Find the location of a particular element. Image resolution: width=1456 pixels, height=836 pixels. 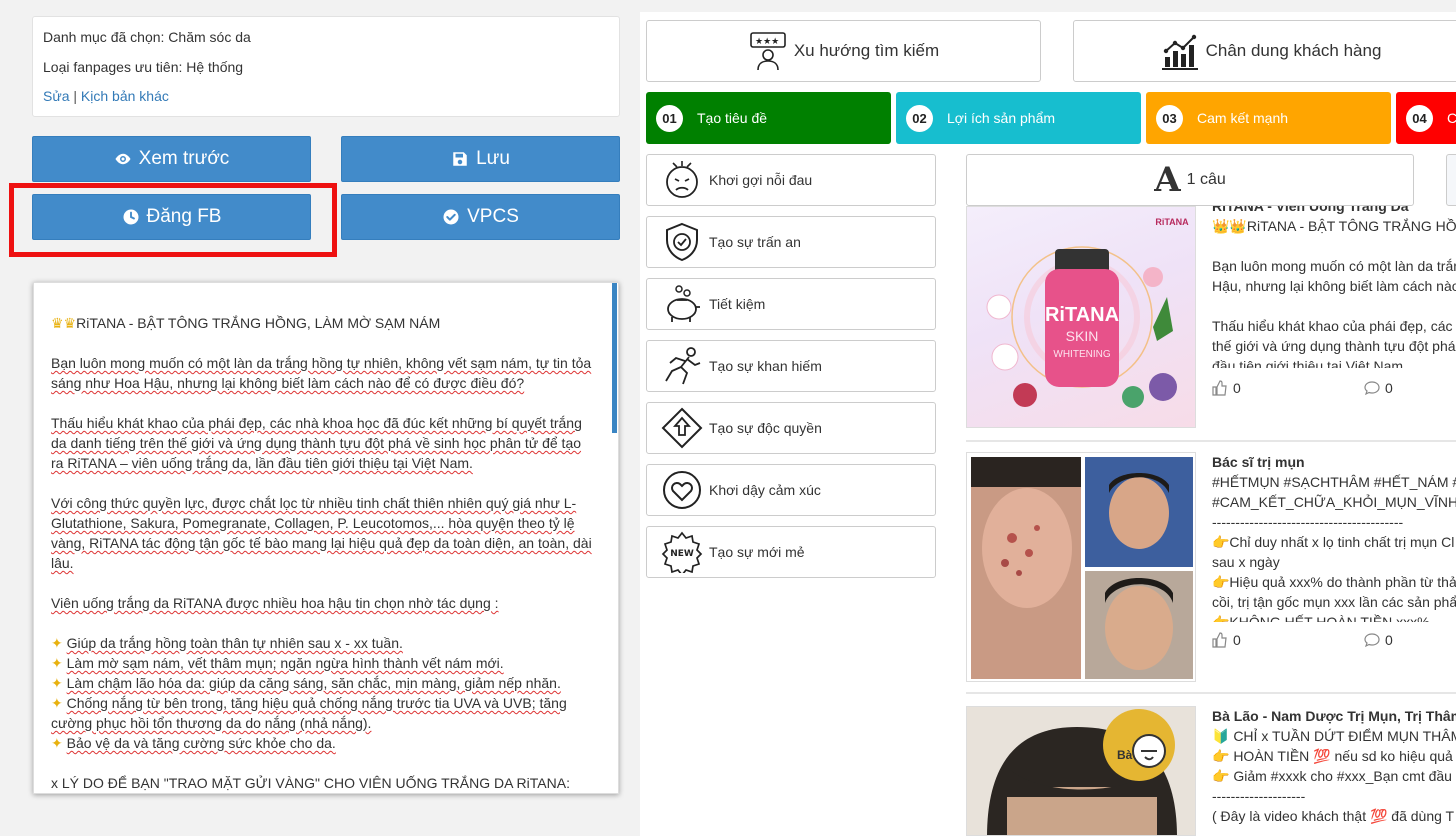

category-pain-point: Khơi gợi nỗi đau is located at coordinates (791, 180).